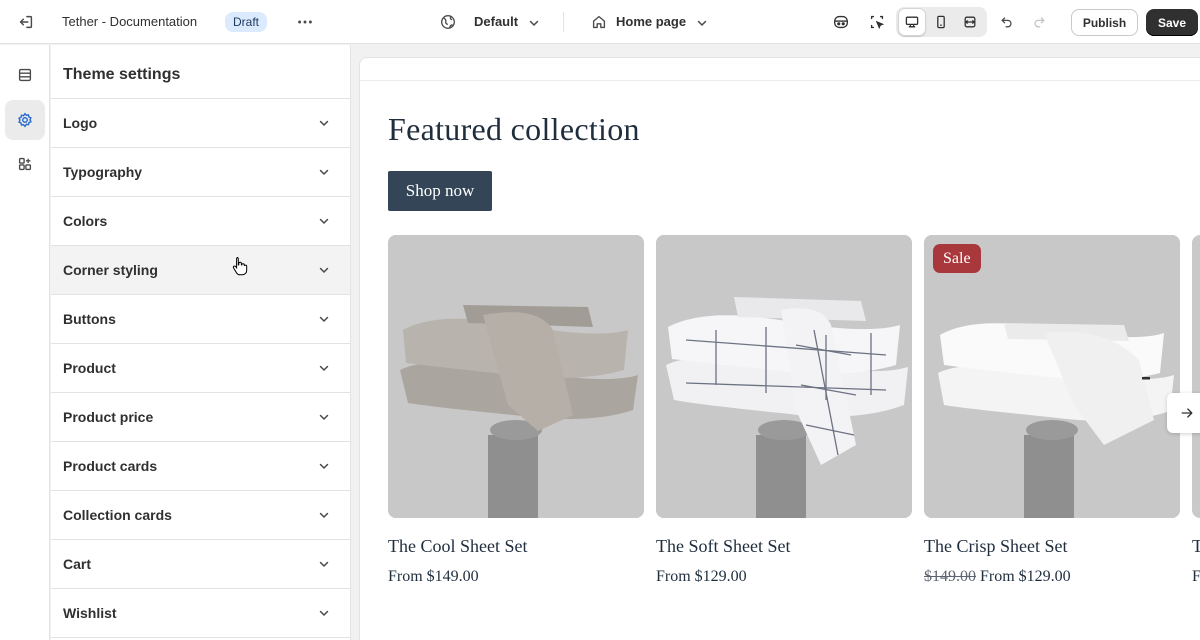 The image size is (1200, 640). I want to click on carousel-next-button, so click(1183, 413).